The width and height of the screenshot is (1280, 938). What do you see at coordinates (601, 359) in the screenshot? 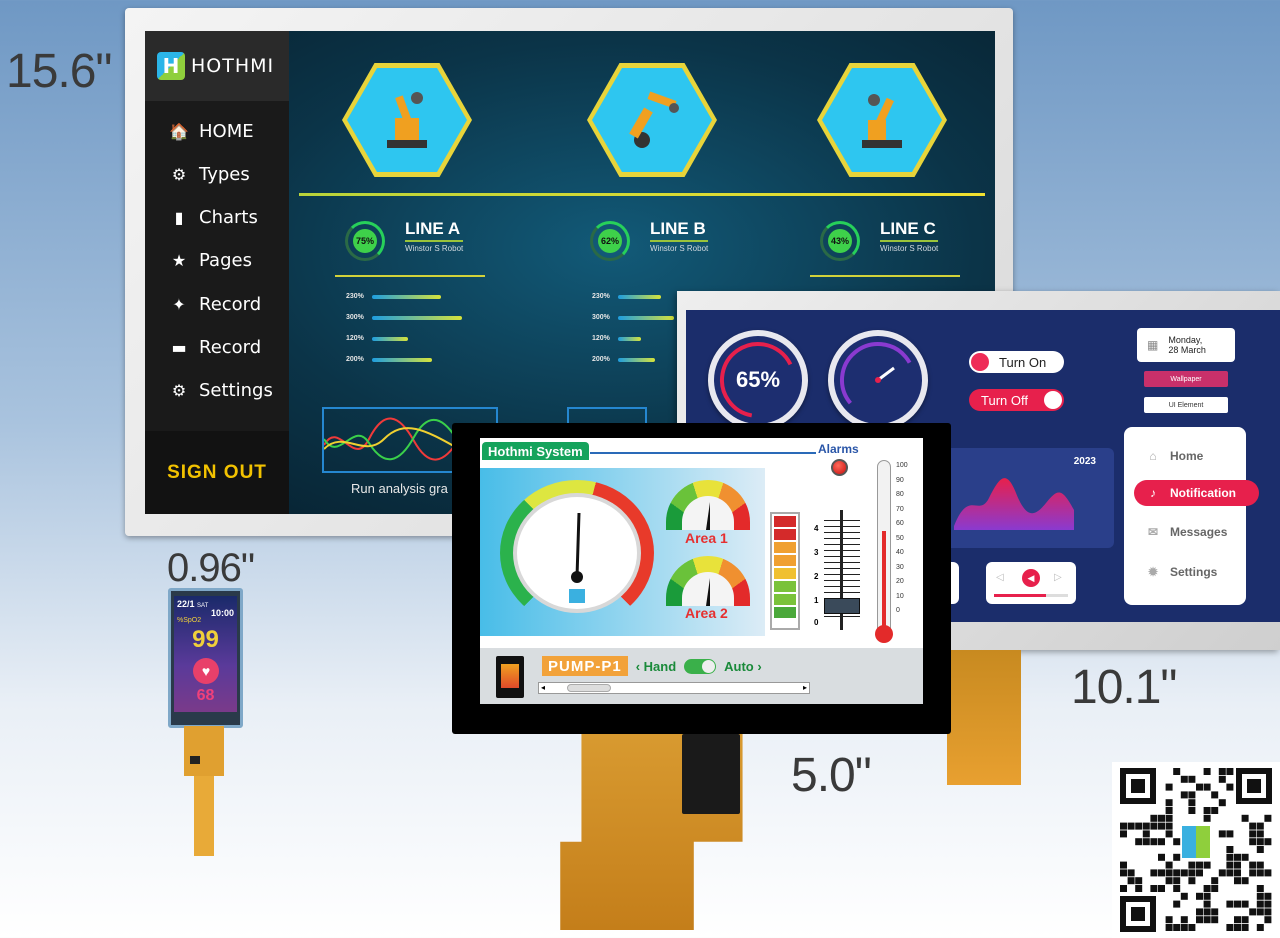
I see `bar-label: 200%` at bounding box center [601, 359].